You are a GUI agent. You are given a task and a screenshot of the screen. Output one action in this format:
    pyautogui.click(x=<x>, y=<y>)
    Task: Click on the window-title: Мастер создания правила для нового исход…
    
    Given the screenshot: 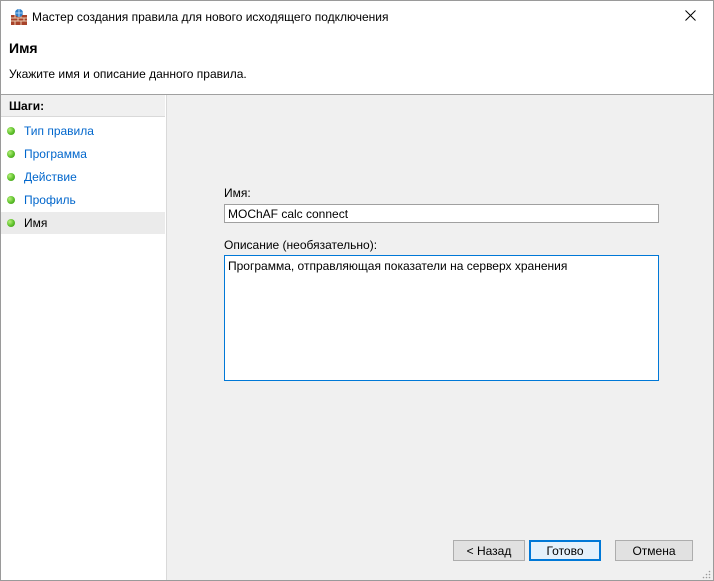 What is the action you would take?
    pyautogui.click(x=210, y=17)
    